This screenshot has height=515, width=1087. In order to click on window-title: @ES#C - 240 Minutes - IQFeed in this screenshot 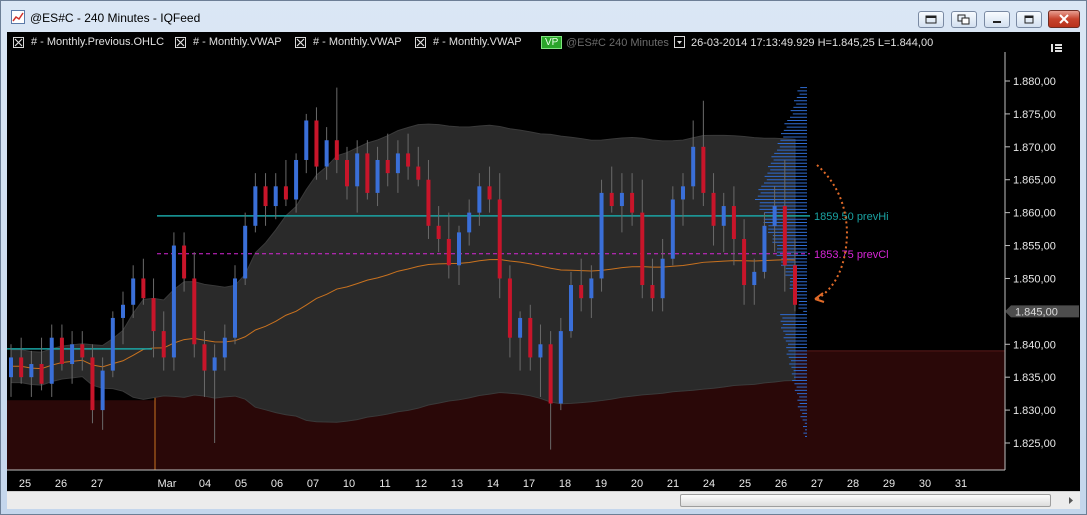, I will do `click(115, 18)`.